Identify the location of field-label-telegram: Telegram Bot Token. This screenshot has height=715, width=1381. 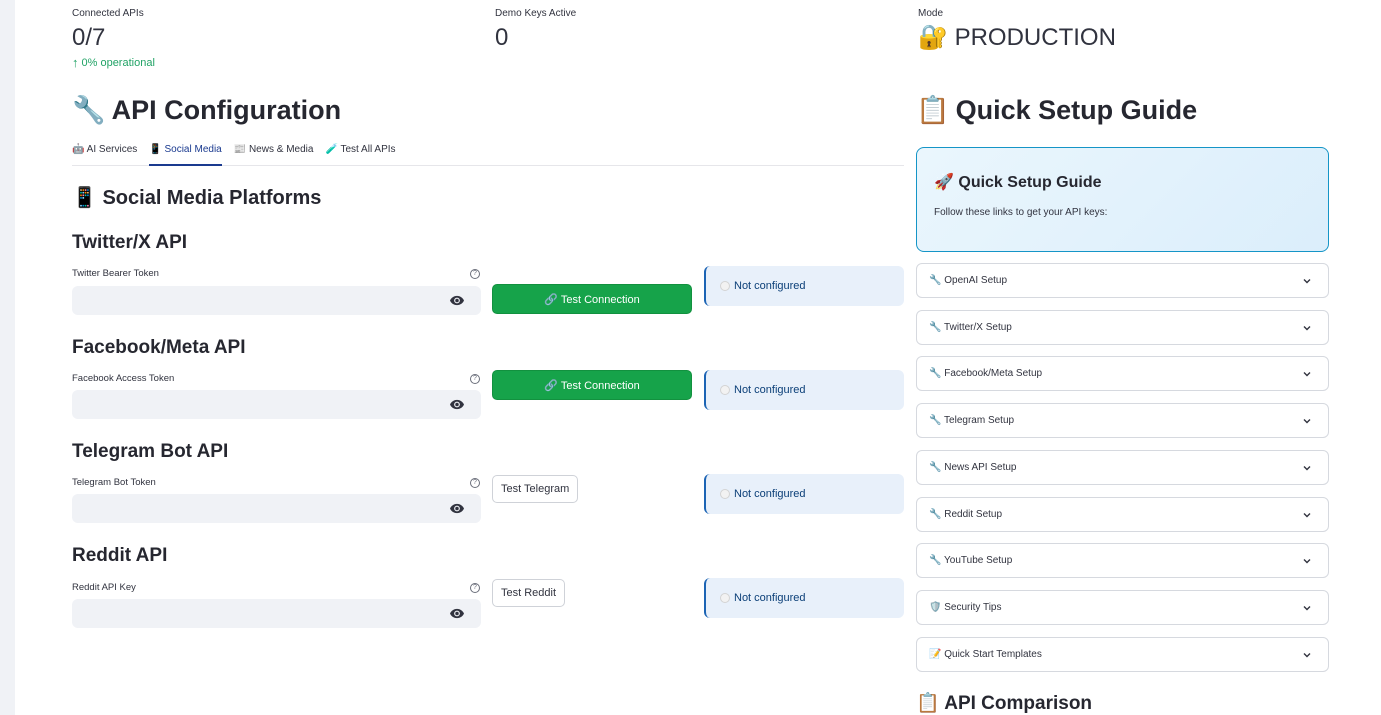
(114, 482).